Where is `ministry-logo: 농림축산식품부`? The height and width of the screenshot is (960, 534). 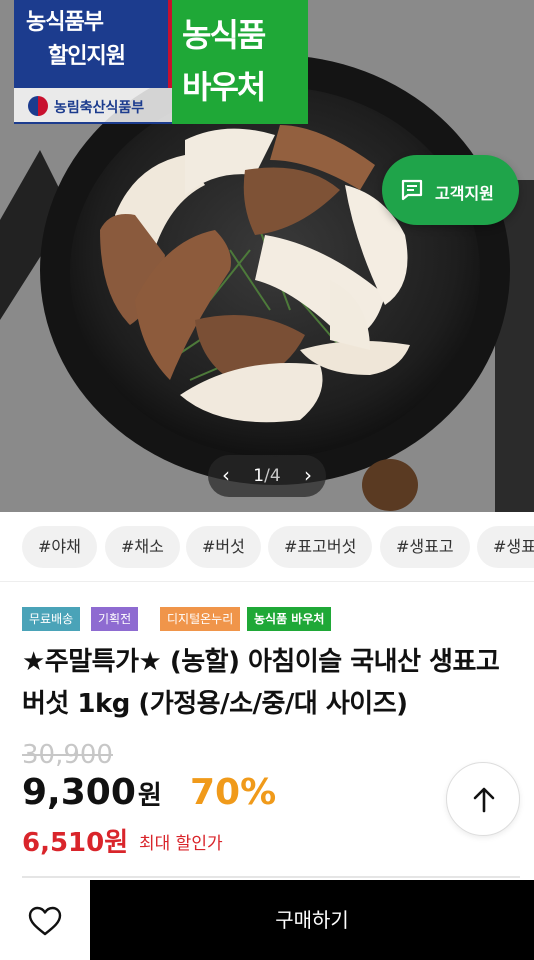 ministry-logo: 농림축산식품부 is located at coordinates (93, 106).